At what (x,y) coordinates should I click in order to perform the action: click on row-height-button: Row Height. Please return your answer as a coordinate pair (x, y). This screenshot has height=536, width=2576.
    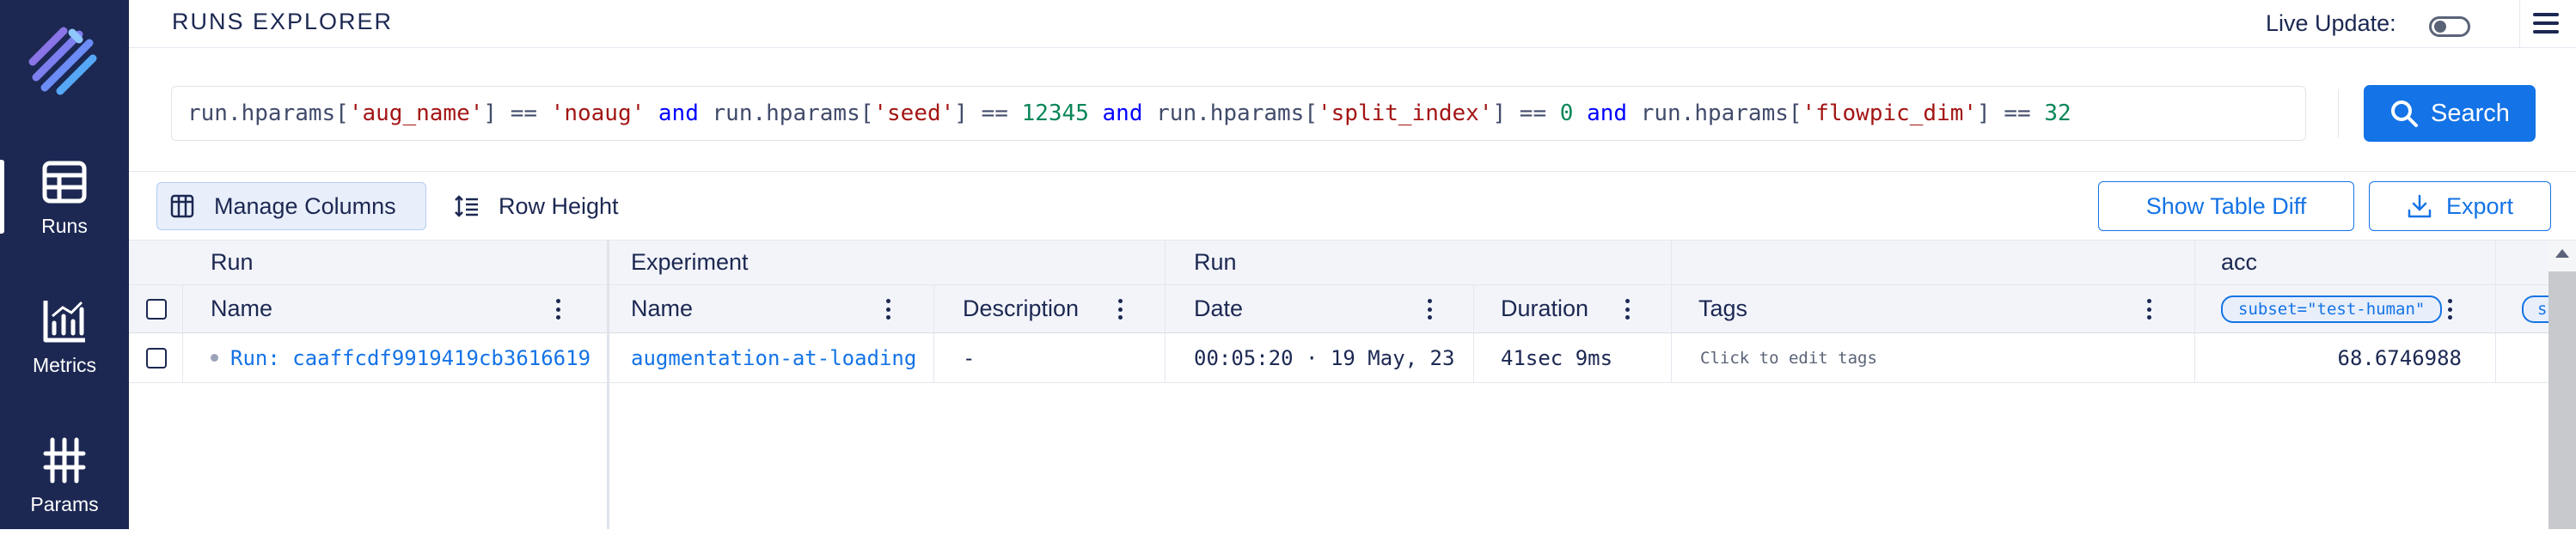
    Looking at the image, I should click on (531, 206).